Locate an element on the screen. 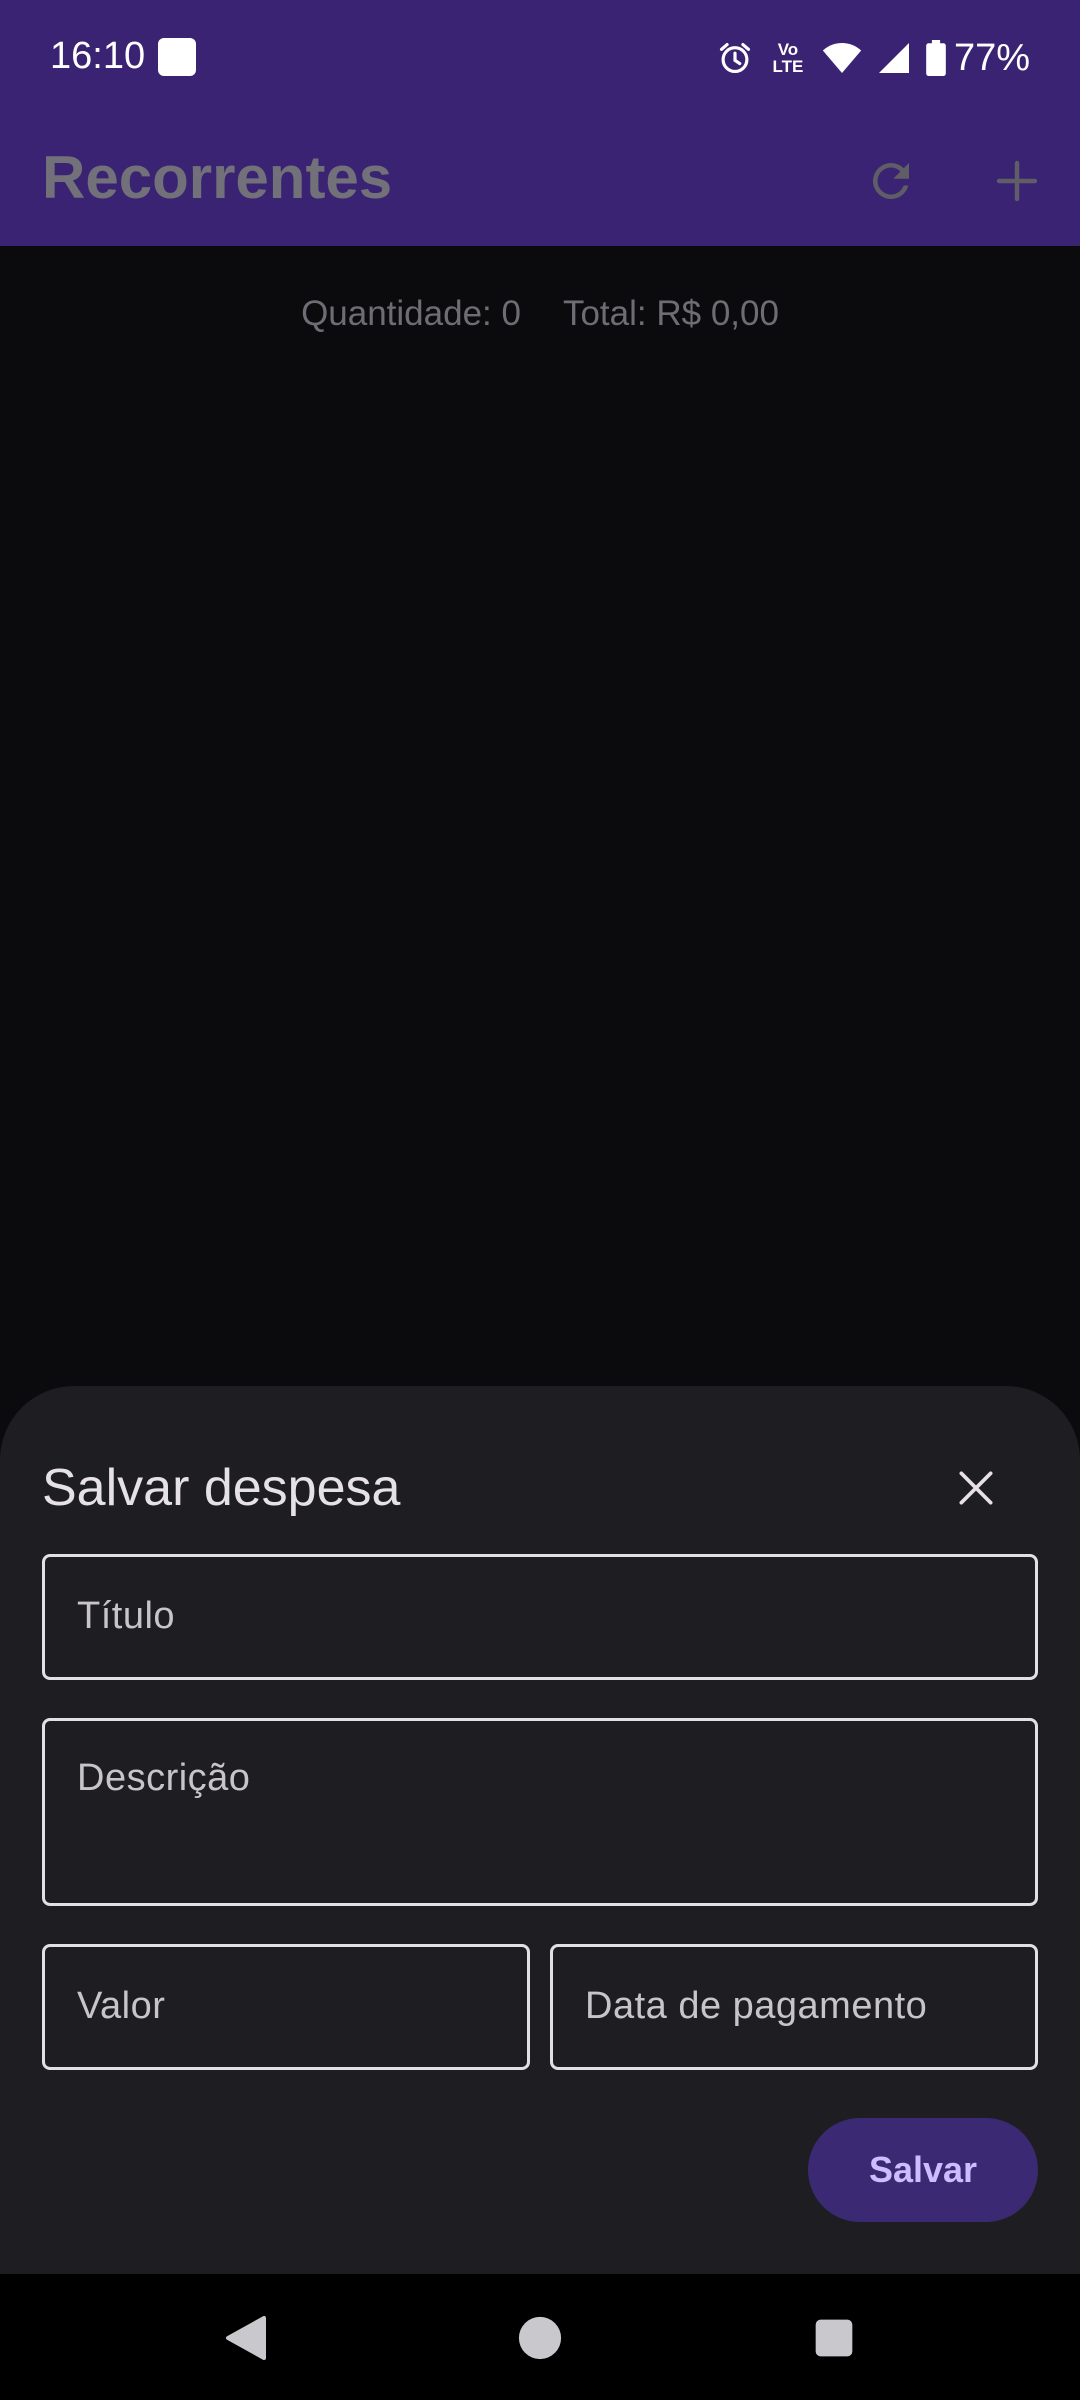 The width and height of the screenshot is (1080, 2400). value-placeholder: Valor is located at coordinates (121, 2006).